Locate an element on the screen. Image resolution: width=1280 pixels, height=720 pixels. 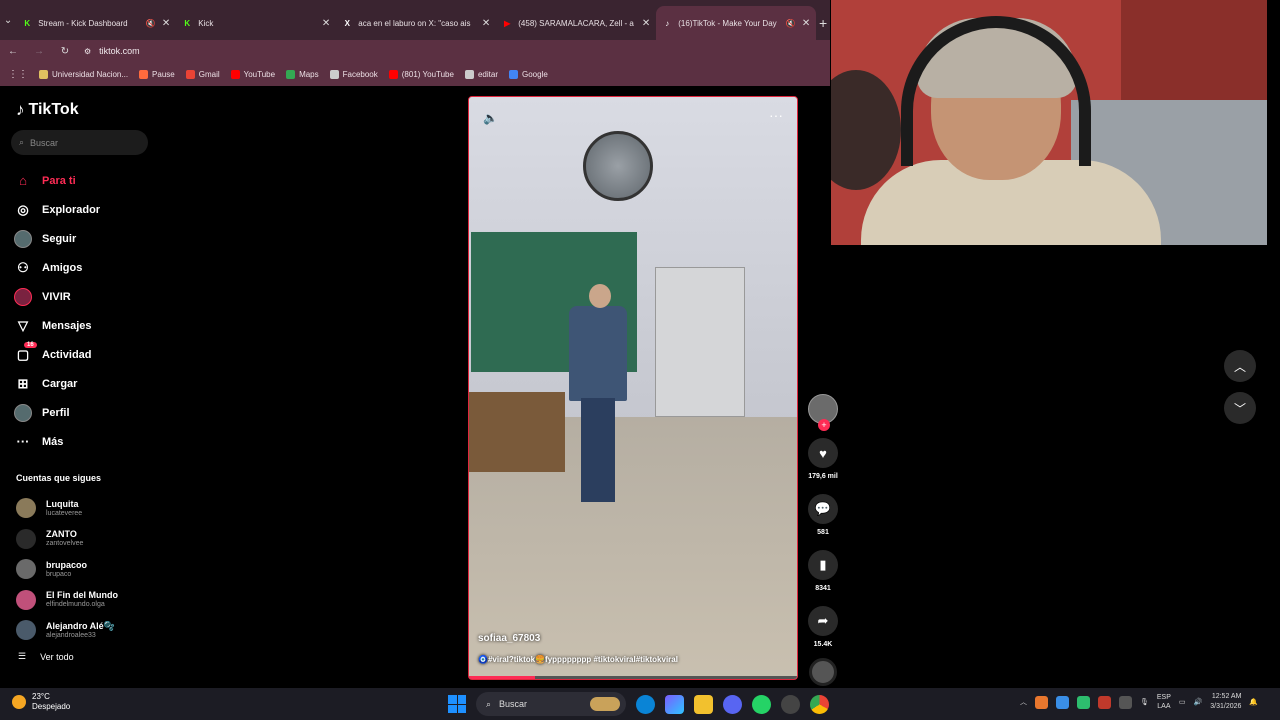
bookmark-item: Gmail is located at coordinates (202, 74).